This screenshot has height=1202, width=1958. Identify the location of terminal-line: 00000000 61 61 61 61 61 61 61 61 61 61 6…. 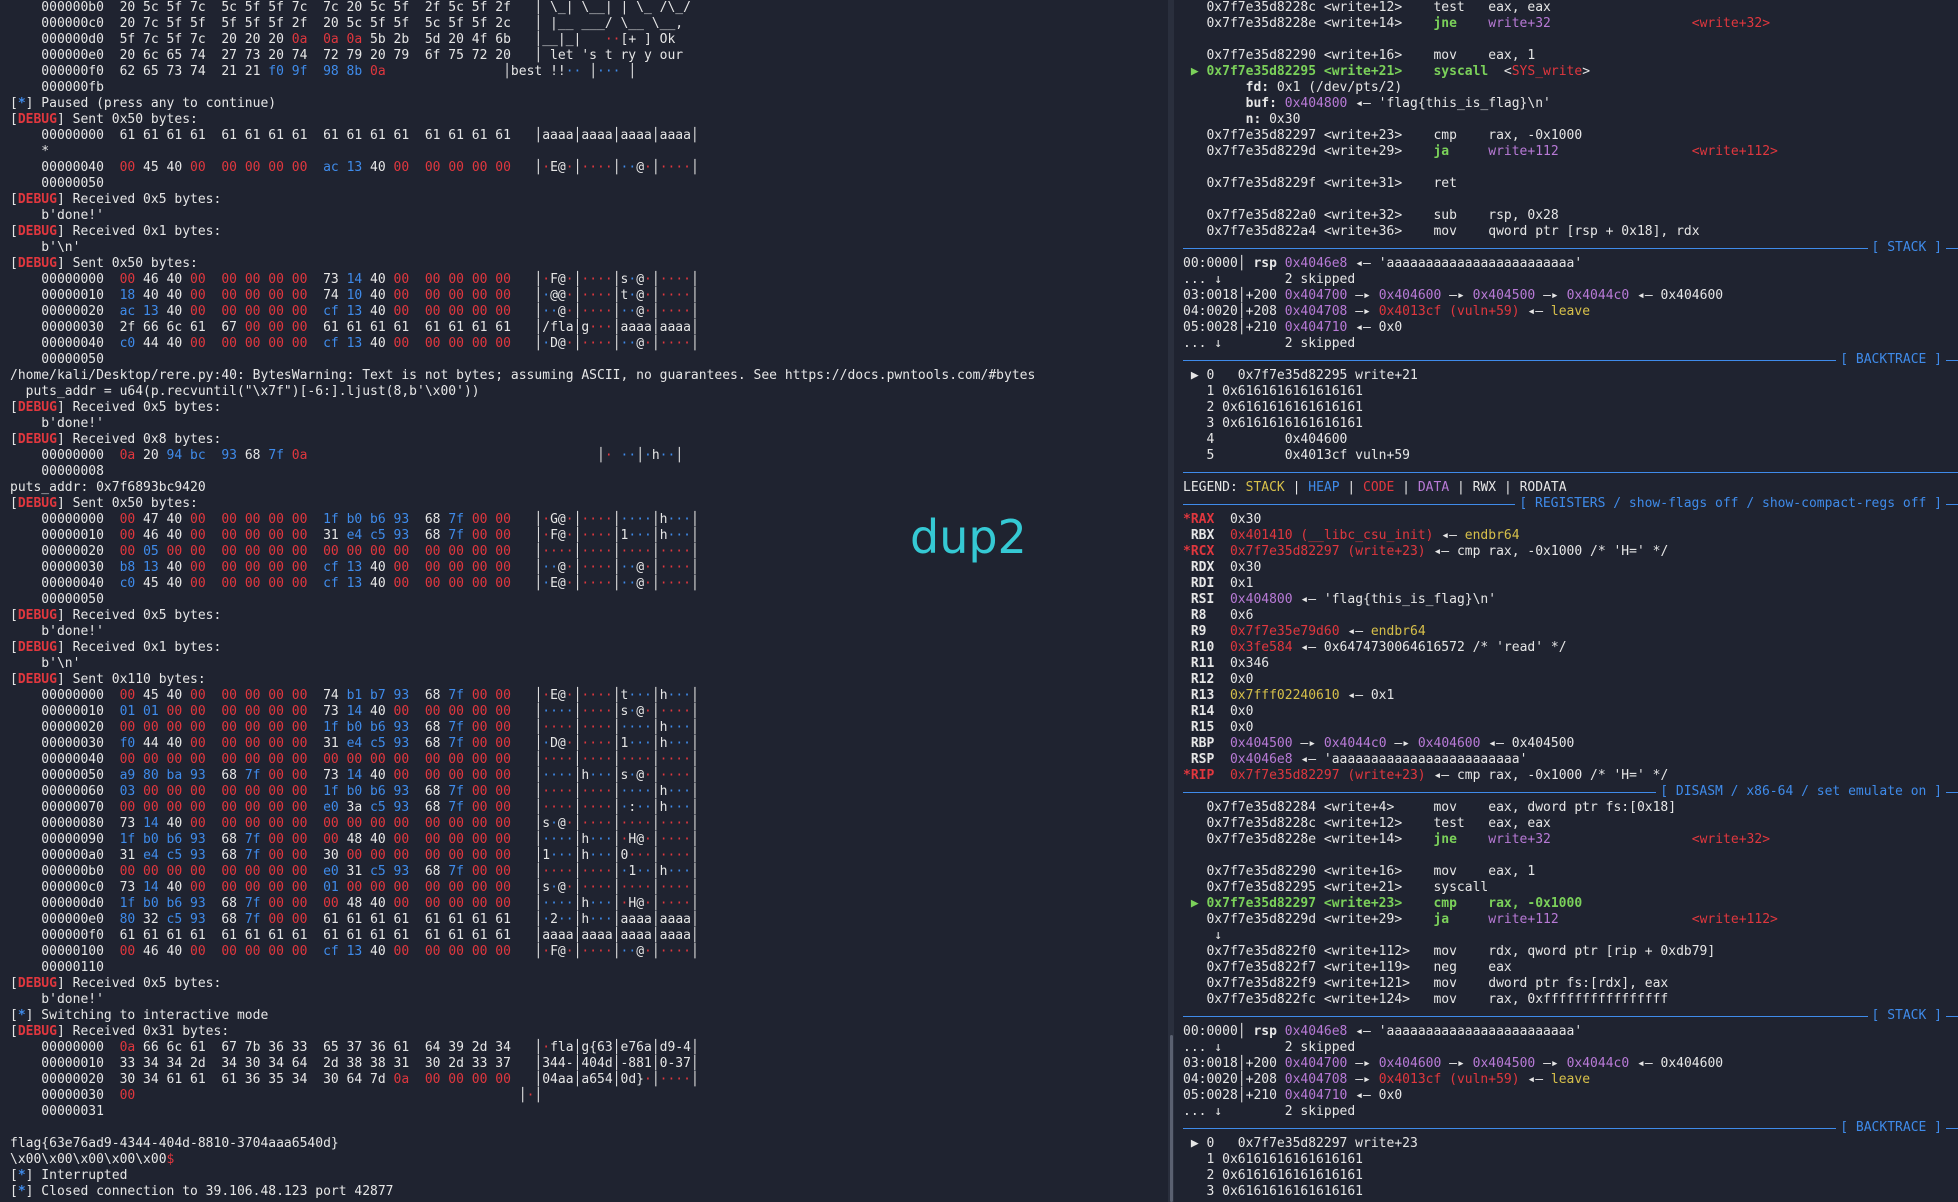
(540, 136).